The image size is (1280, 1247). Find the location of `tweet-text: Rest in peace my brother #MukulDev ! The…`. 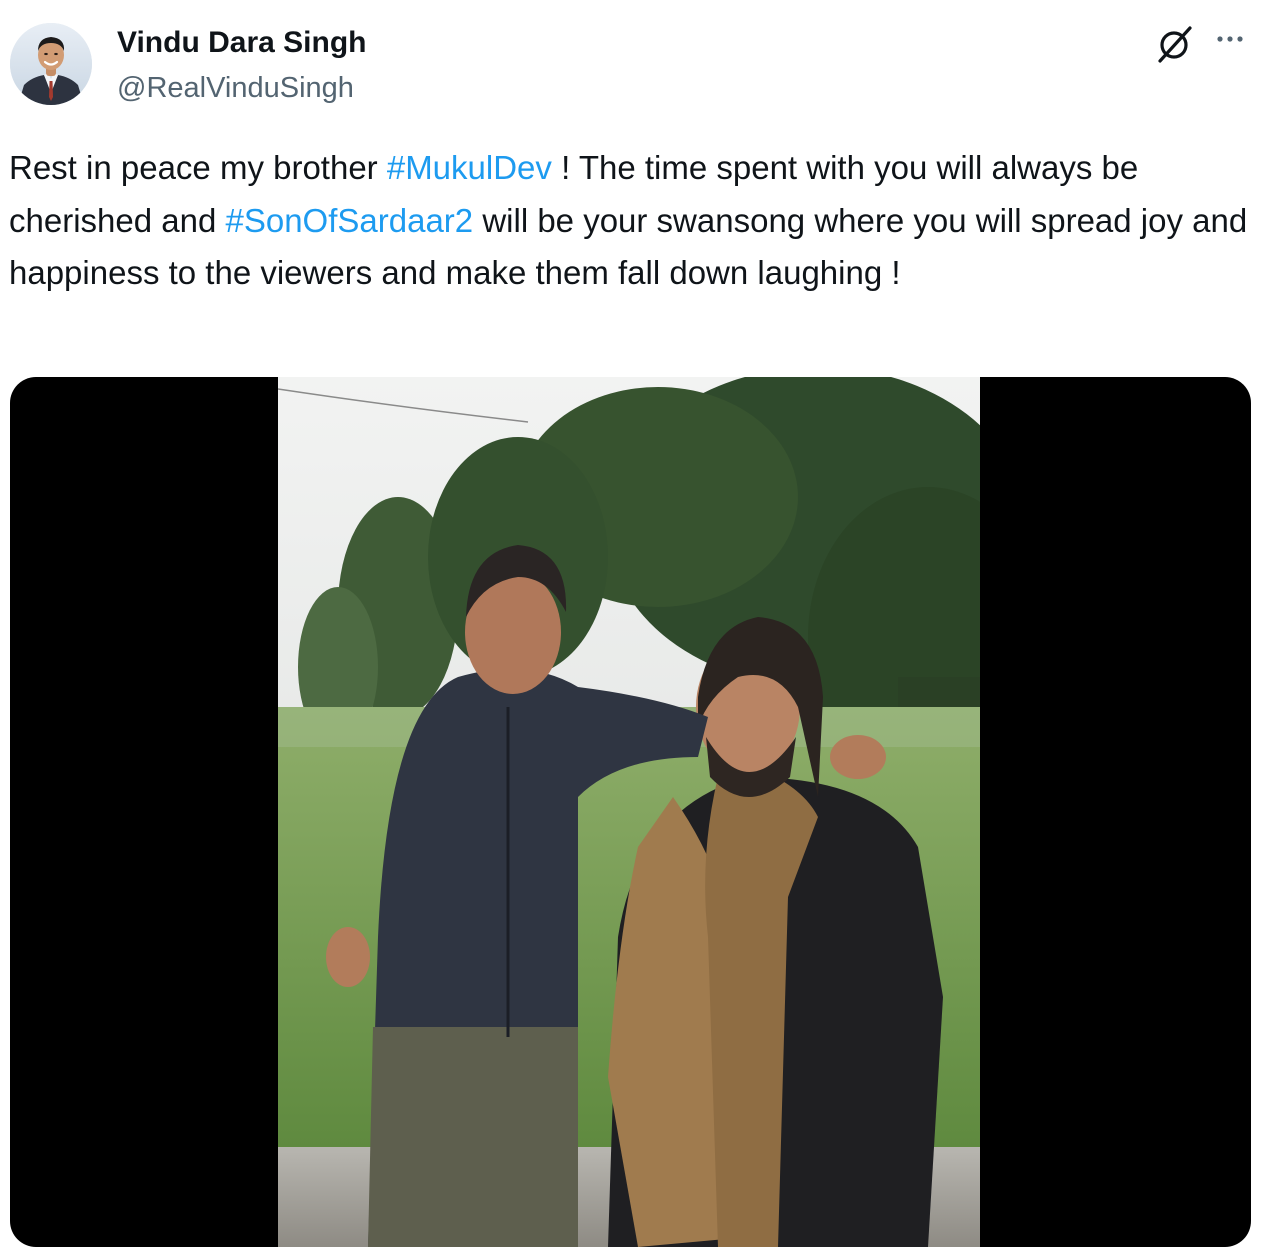

tweet-text: Rest in peace my brother #MukulDev ! The… is located at coordinates (634, 221).